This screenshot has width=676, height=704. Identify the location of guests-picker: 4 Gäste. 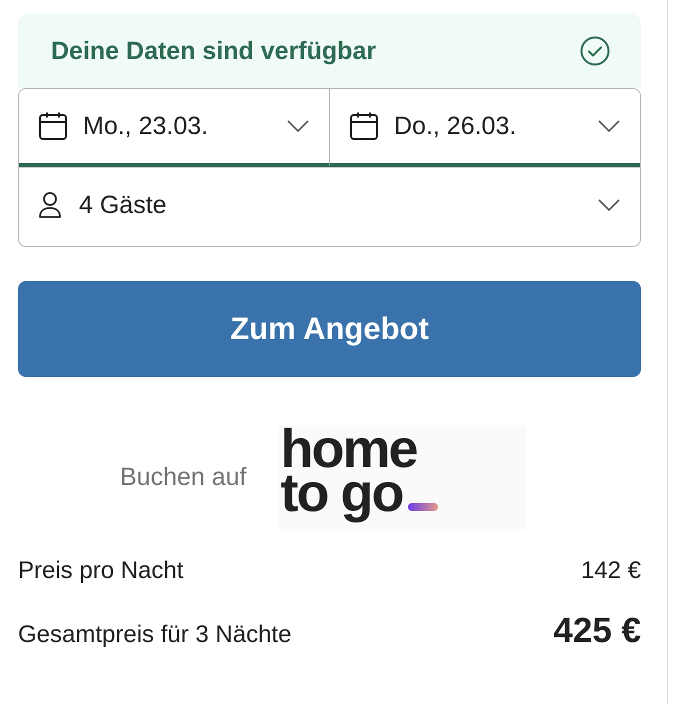
(329, 207).